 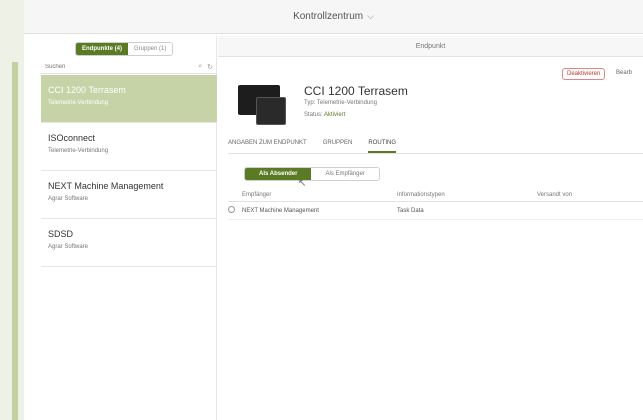 What do you see at coordinates (72, 138) in the screenshot?
I see `endpoint-name: ISOconnect` at bounding box center [72, 138].